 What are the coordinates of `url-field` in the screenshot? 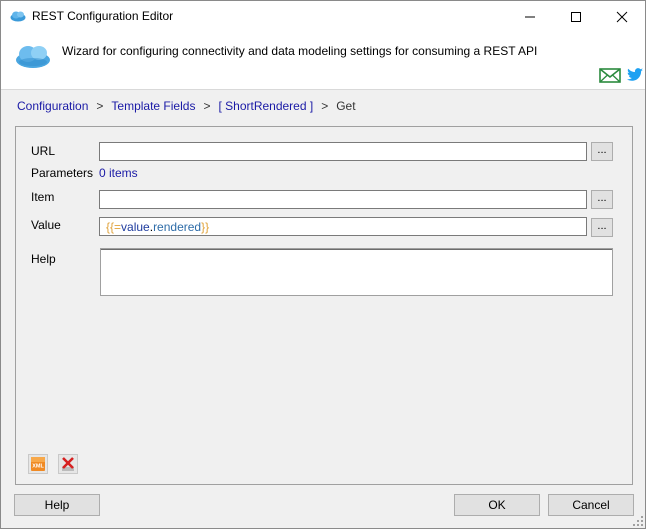 It's located at (343, 151).